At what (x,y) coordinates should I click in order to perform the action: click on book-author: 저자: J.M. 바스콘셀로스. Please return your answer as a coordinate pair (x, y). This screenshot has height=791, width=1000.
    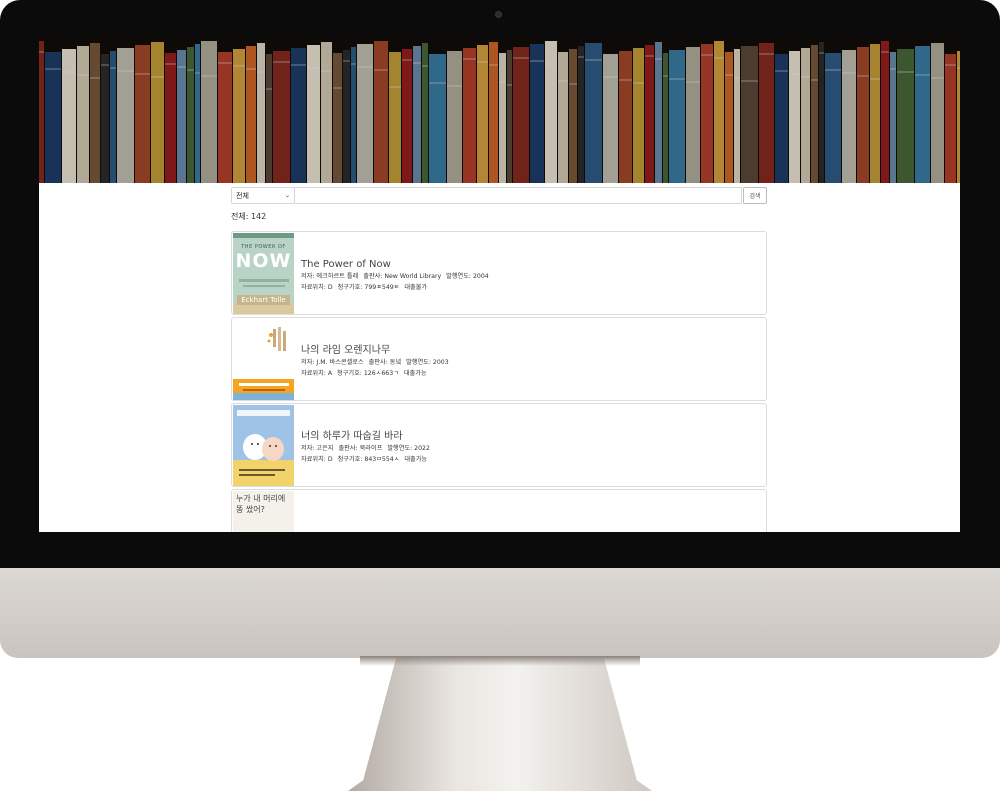
    Looking at the image, I should click on (332, 362).